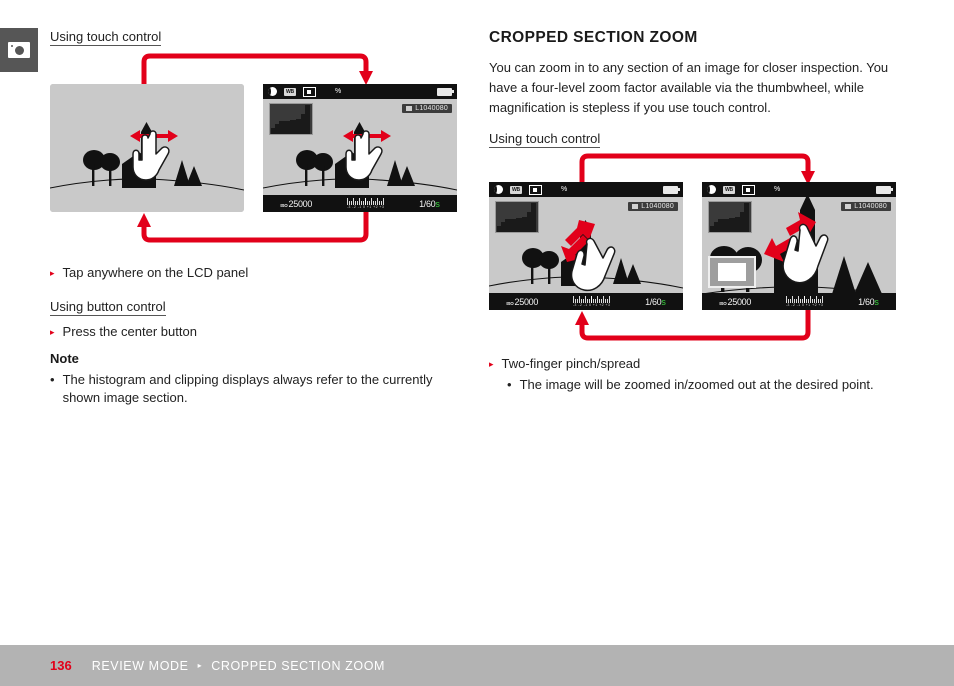 The width and height of the screenshot is (954, 686). Describe the element at coordinates (298, 665) in the screenshot. I see `breadcrumb-item-cropped-section-zoom: CROPPED SECTION ZOOM` at that location.